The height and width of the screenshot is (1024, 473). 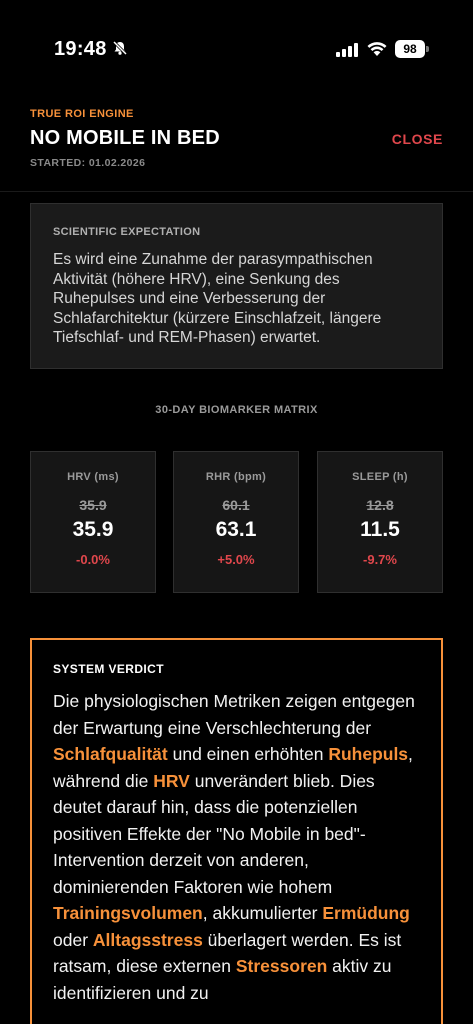 I want to click on verdict-label: SYSTEM VERDICT, so click(x=108, y=669).